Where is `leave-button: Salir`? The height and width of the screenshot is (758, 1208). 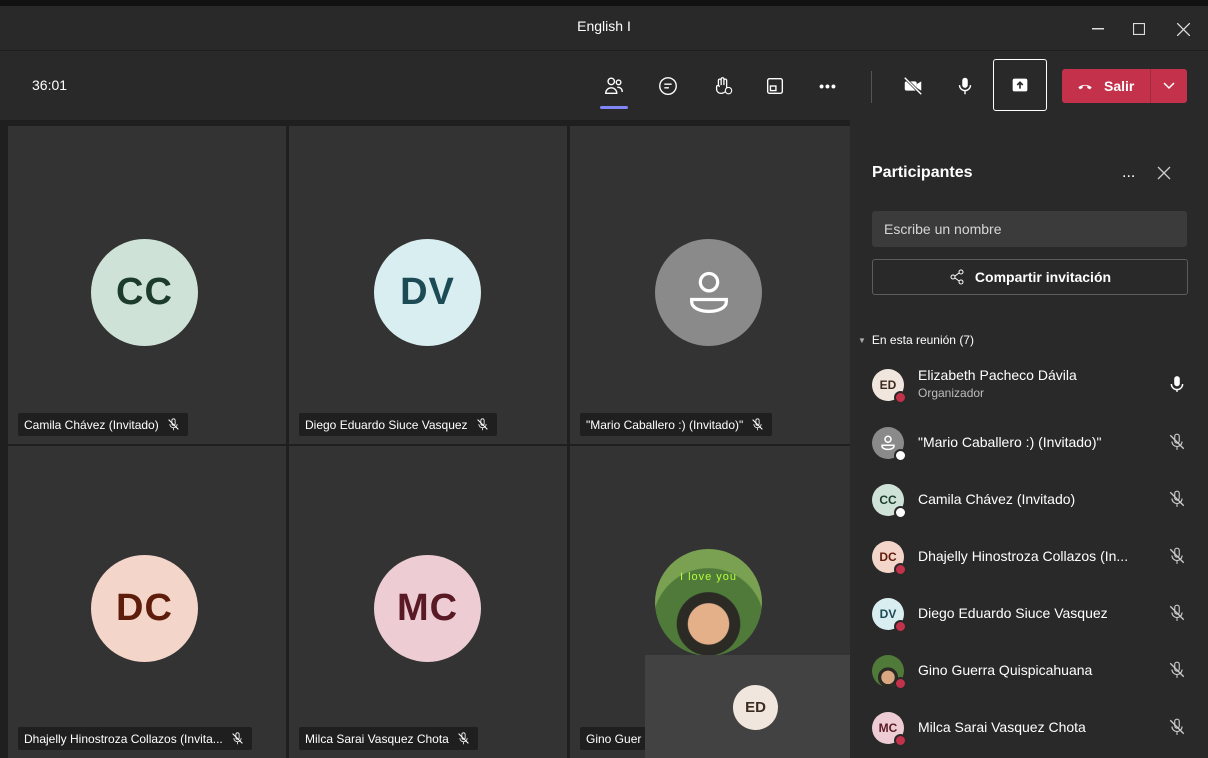
leave-button: Salir is located at coordinates (1124, 86).